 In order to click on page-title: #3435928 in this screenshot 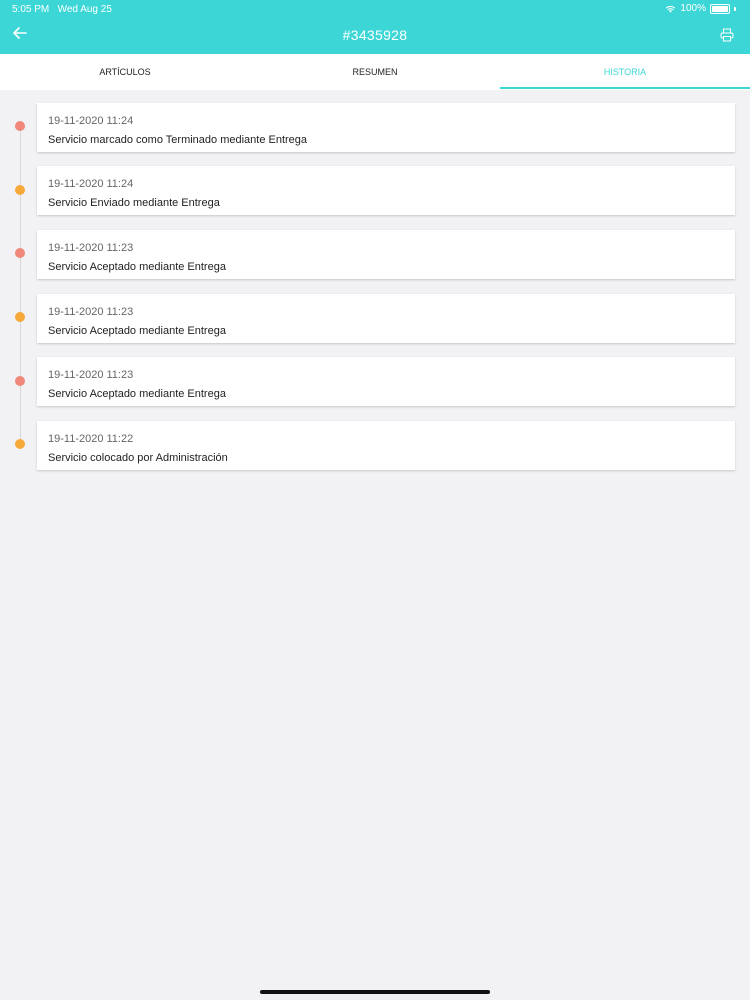, I will do `click(375, 35)`.